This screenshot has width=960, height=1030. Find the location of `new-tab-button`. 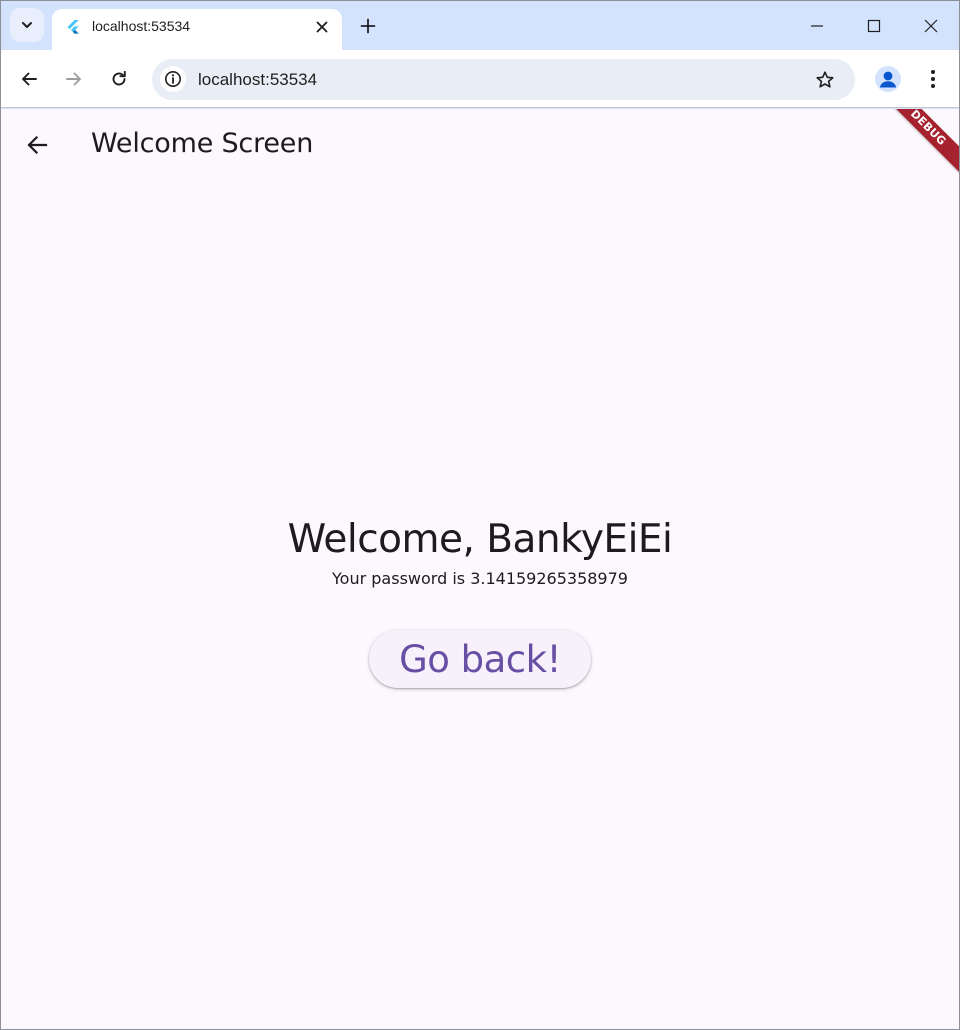

new-tab-button is located at coordinates (368, 26).